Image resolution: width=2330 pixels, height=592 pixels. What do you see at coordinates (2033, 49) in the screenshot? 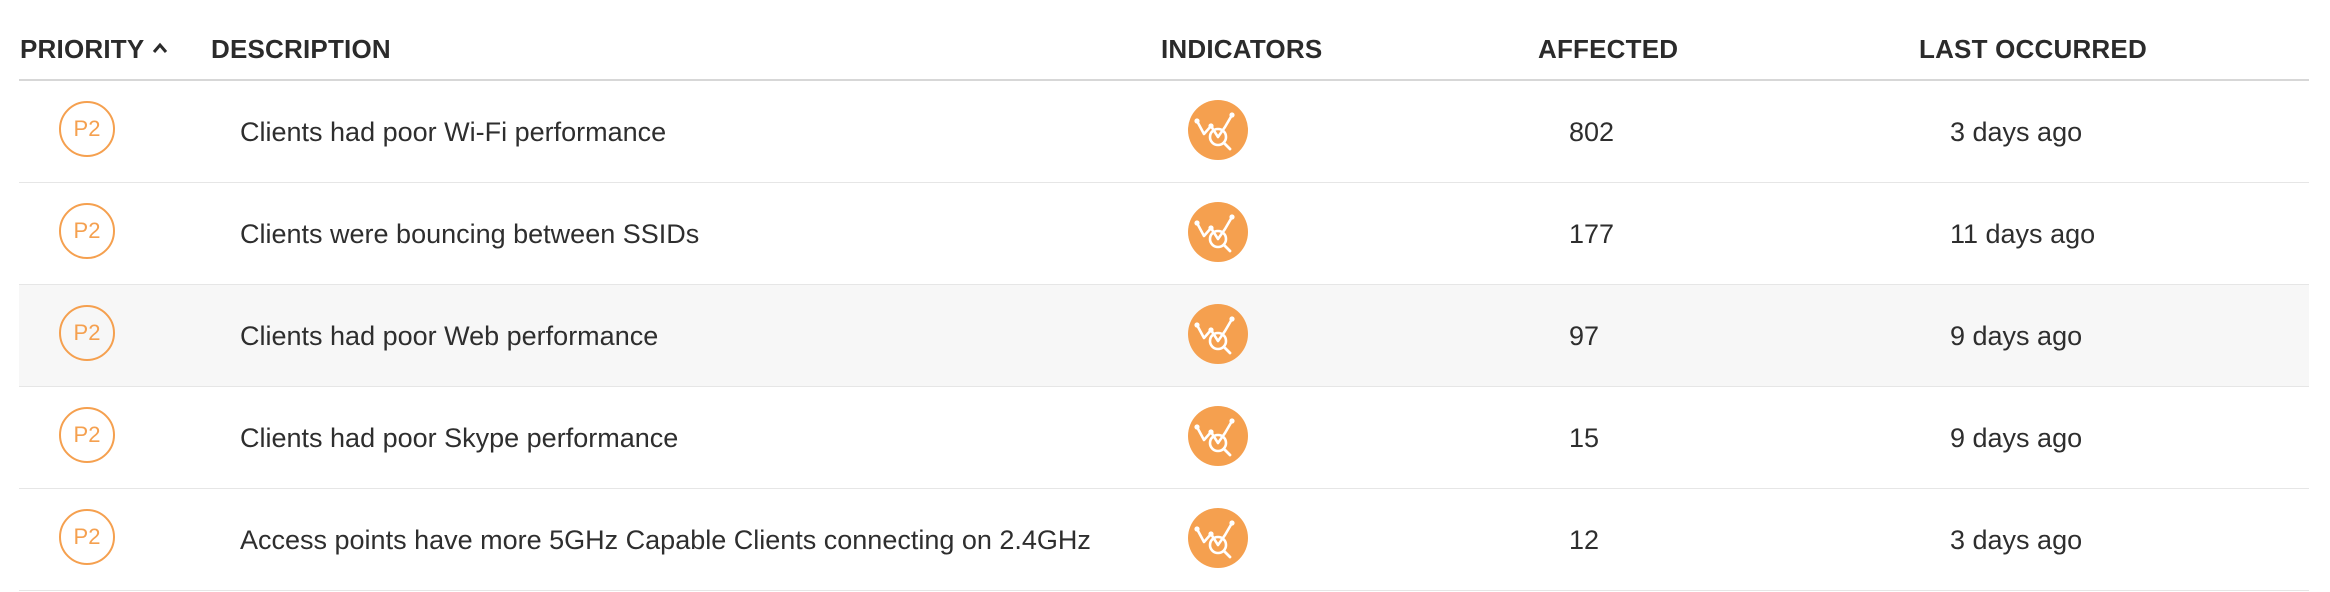
I see `column-header-last-occurred: LAST OCCURRED` at bounding box center [2033, 49].